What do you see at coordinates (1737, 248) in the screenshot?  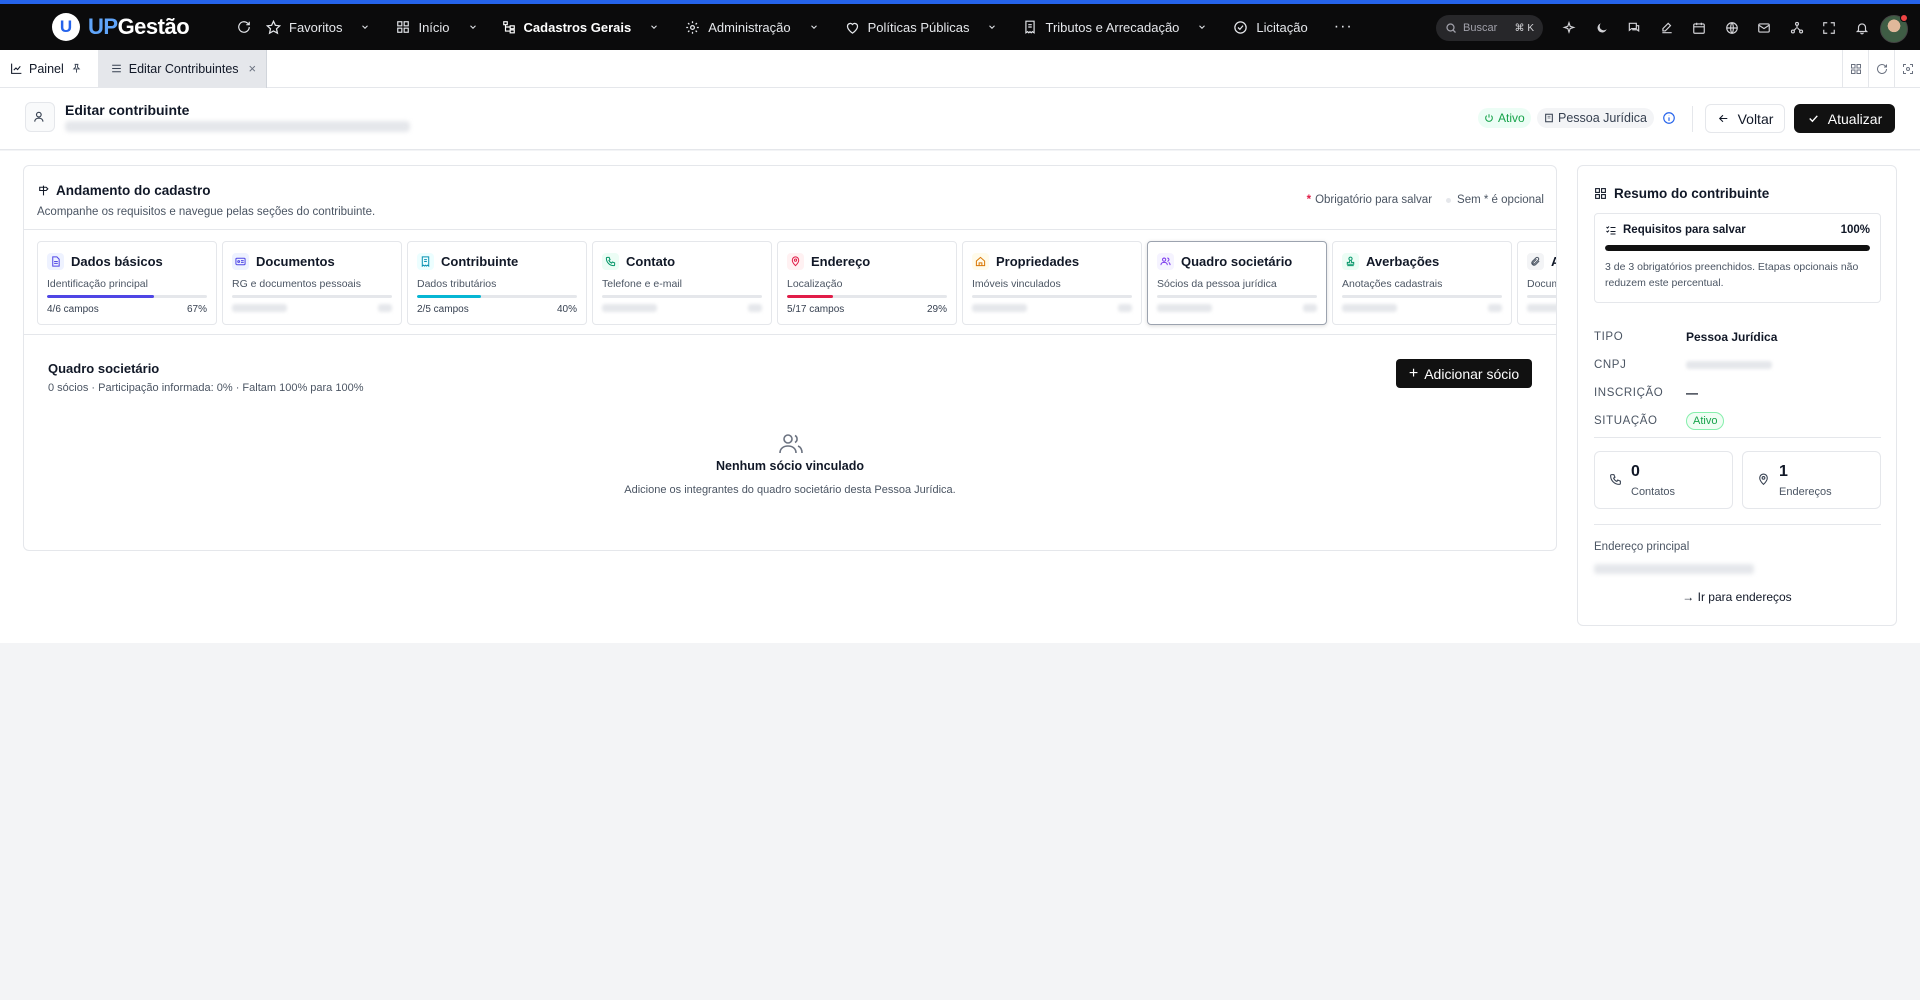 I see `requirements-progress` at bounding box center [1737, 248].